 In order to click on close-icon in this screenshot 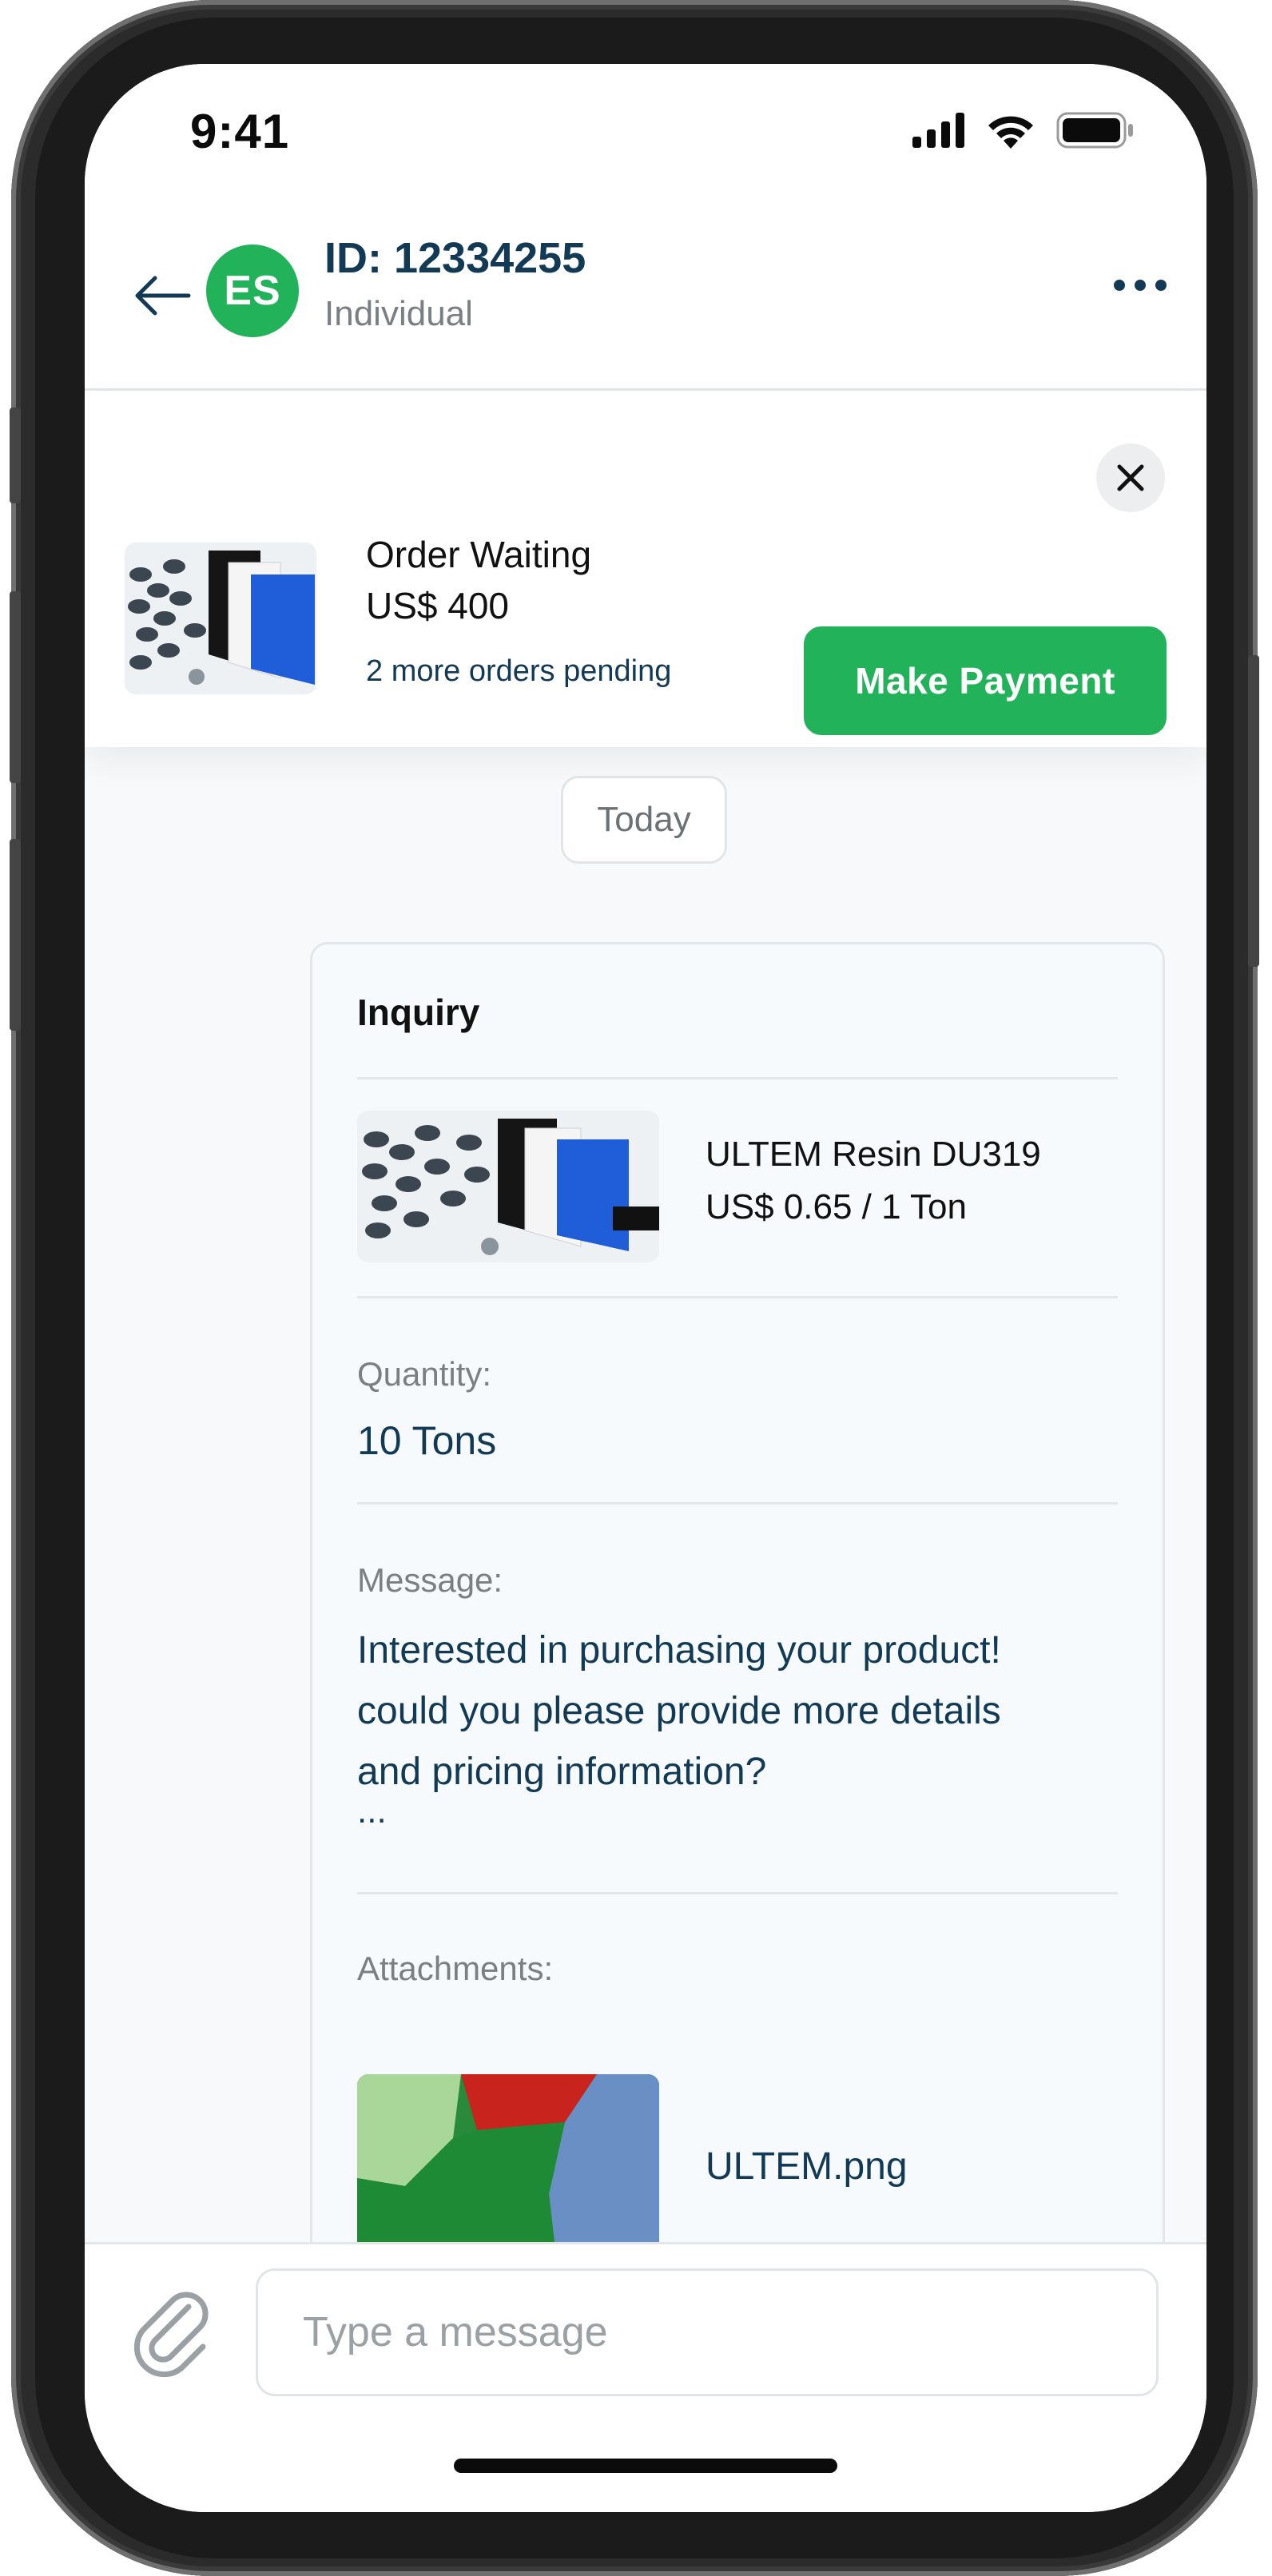, I will do `click(1130, 477)`.